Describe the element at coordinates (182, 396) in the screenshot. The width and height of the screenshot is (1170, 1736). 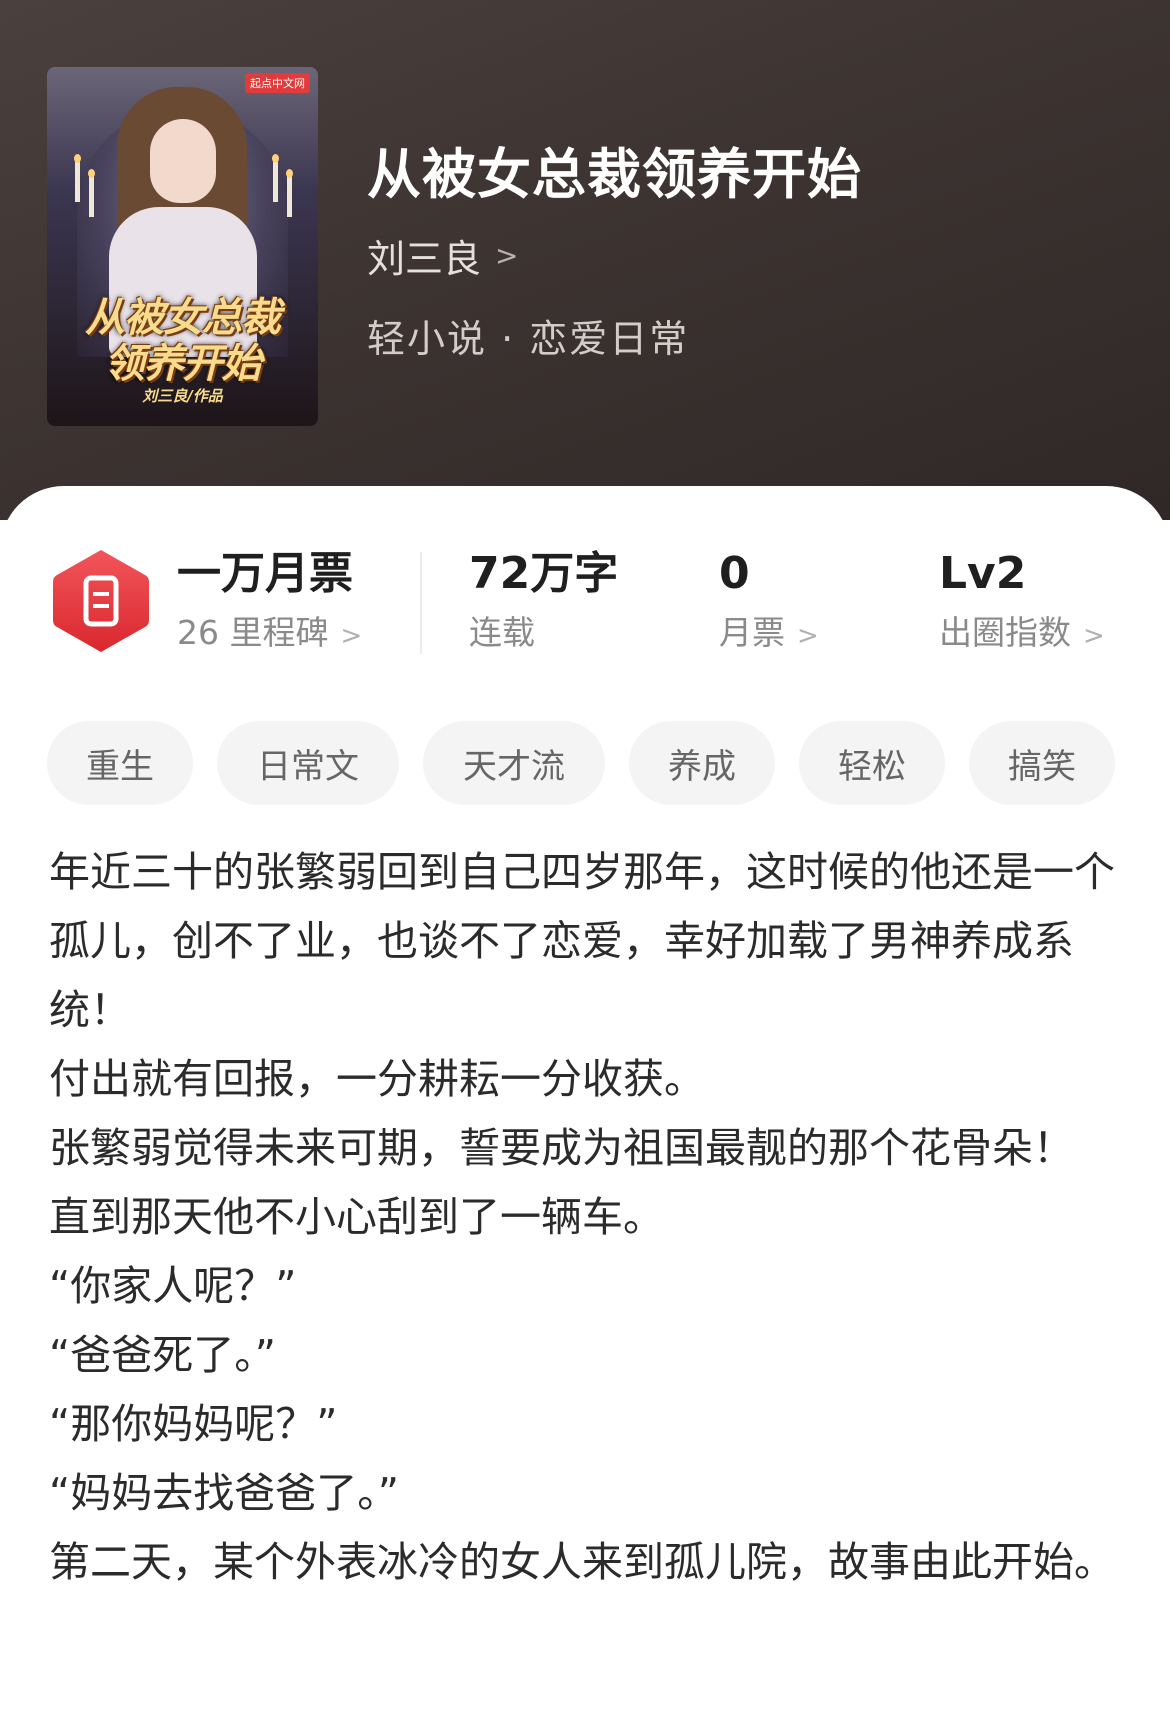
I see `cover-author-mark: 刘三良/作品` at that location.